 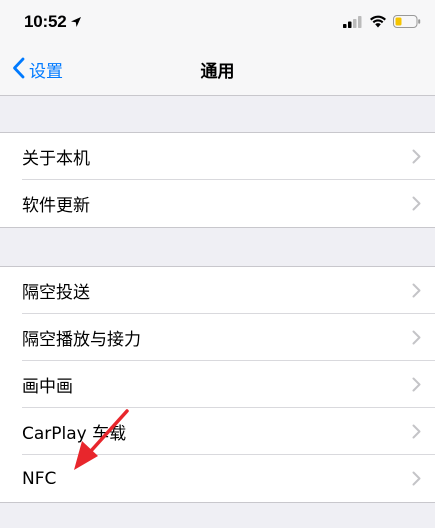 I want to click on cellular-signal-icon, so click(x=353, y=22).